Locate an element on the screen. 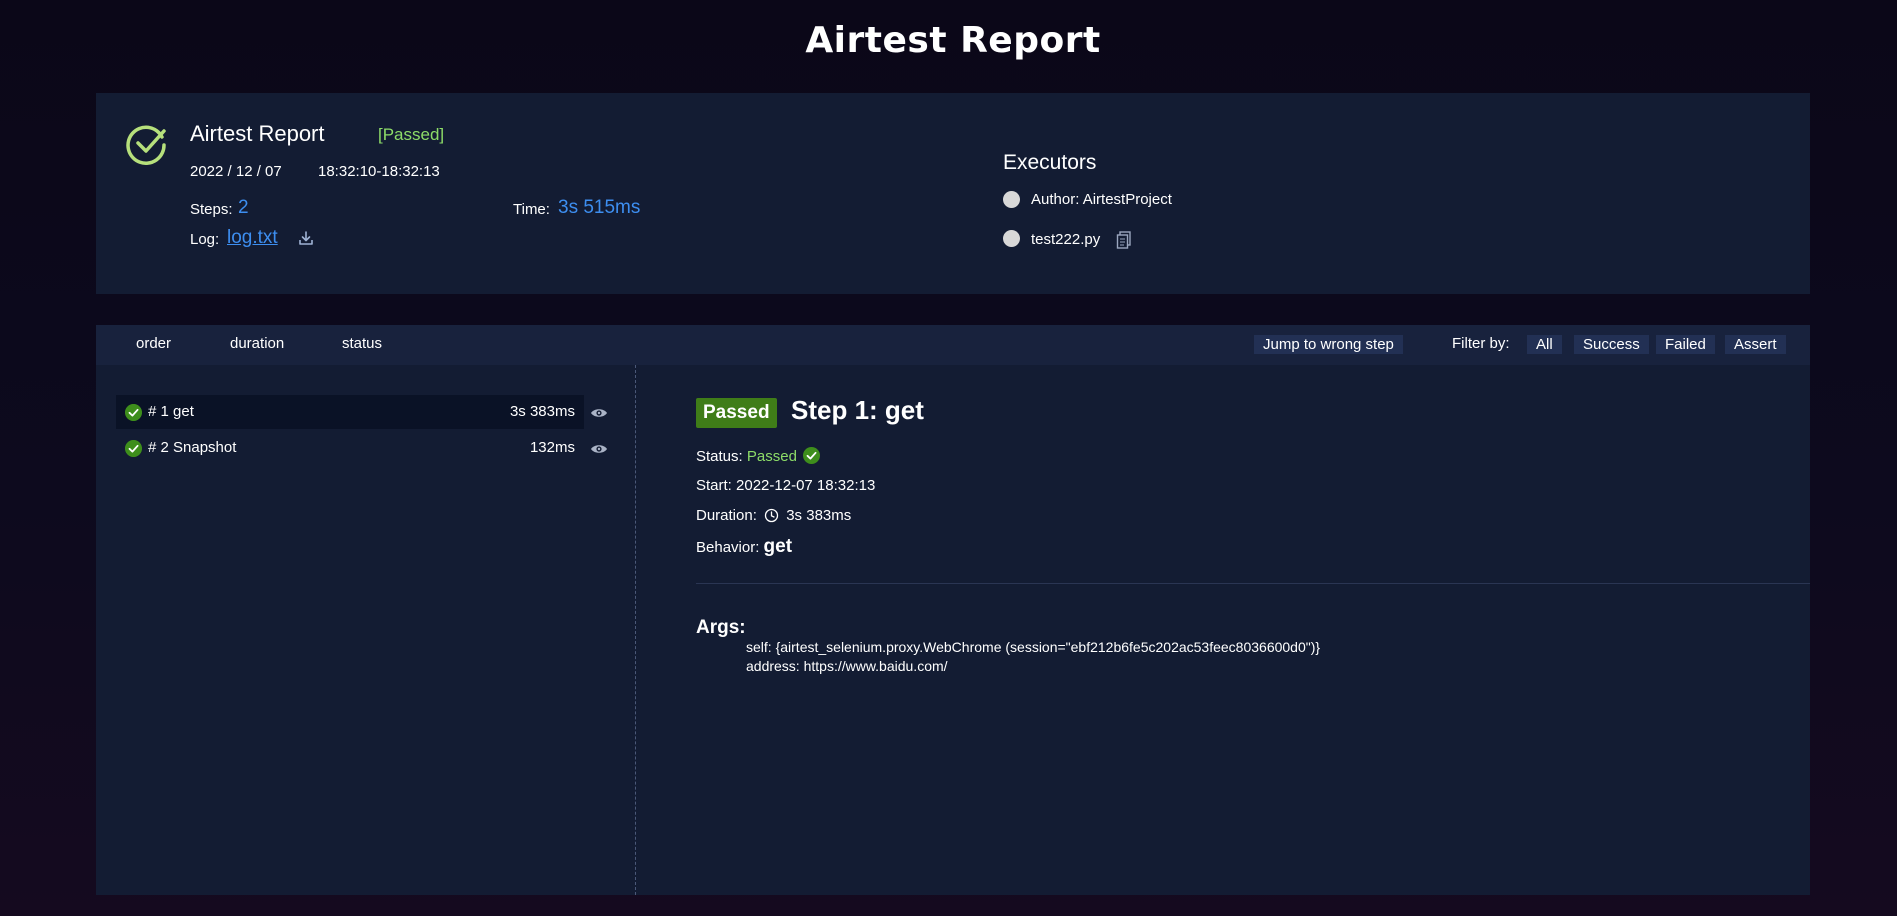  report-status: [Passed] is located at coordinates (411, 134).